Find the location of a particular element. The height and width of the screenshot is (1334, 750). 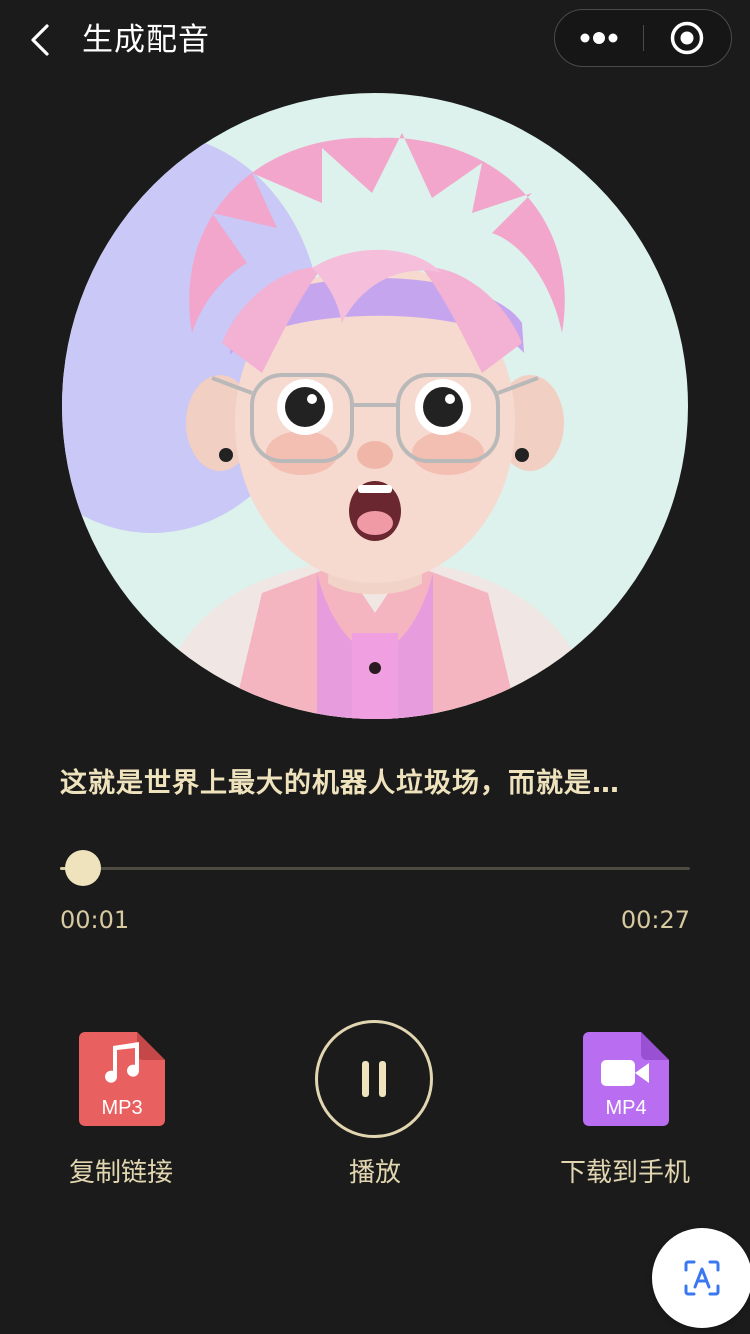

close-button is located at coordinates (687, 37).